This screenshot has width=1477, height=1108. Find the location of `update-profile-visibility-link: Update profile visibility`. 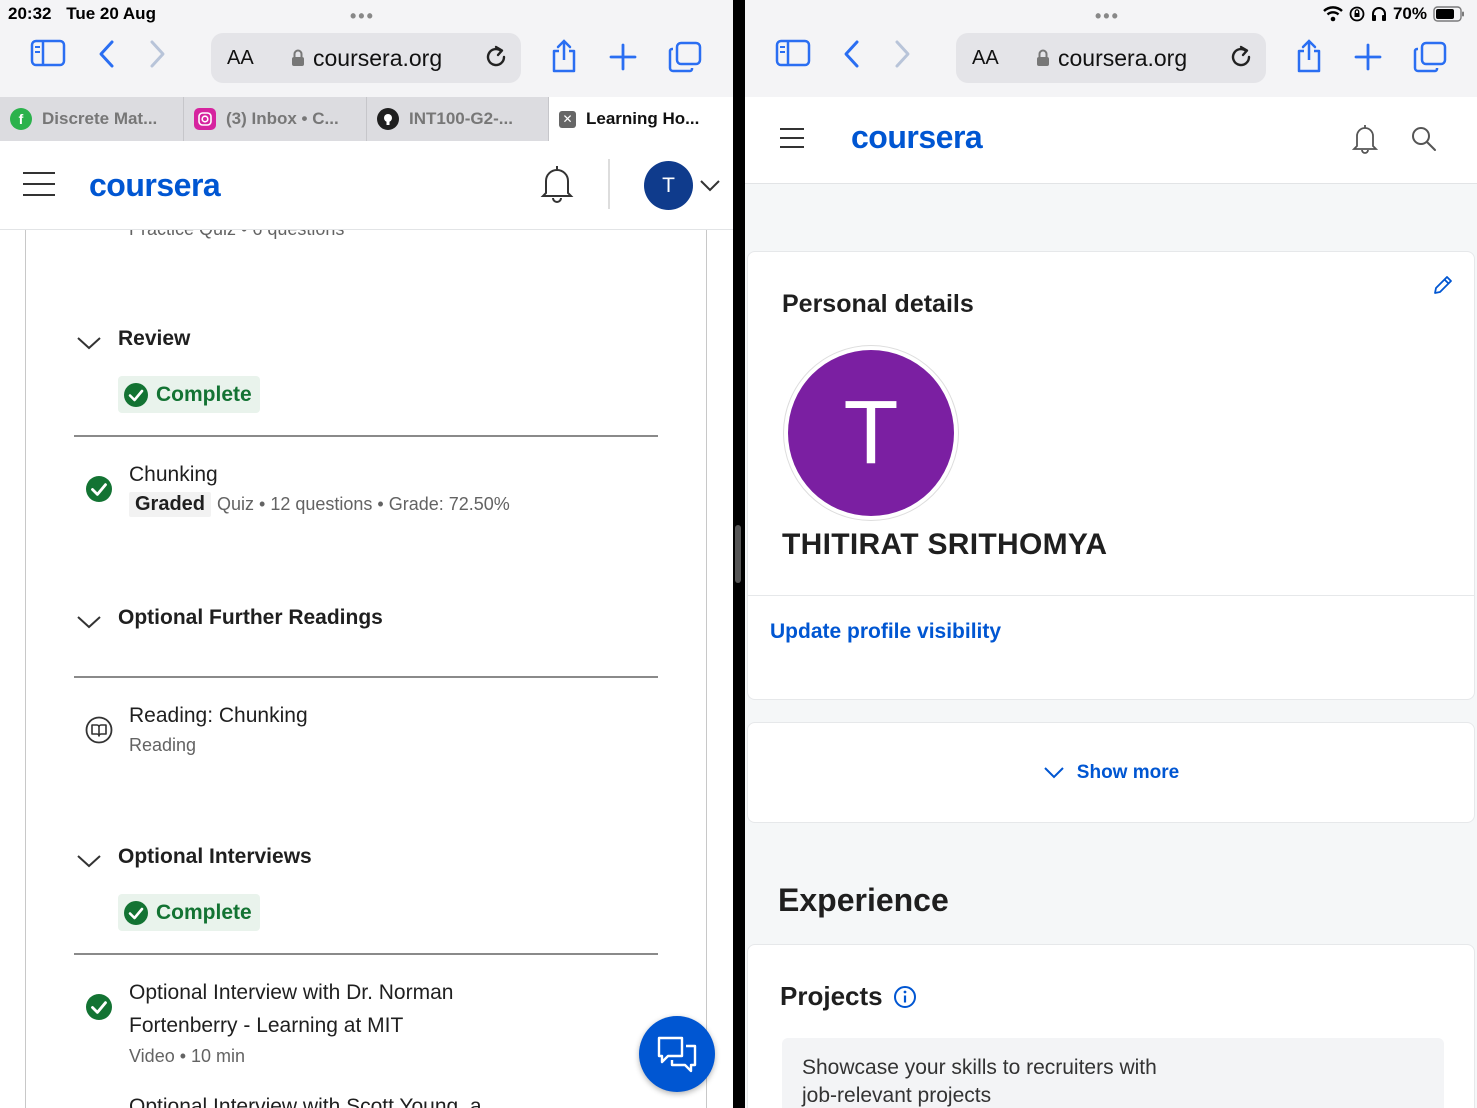

update-profile-visibility-link: Update profile visibility is located at coordinates (885, 632).